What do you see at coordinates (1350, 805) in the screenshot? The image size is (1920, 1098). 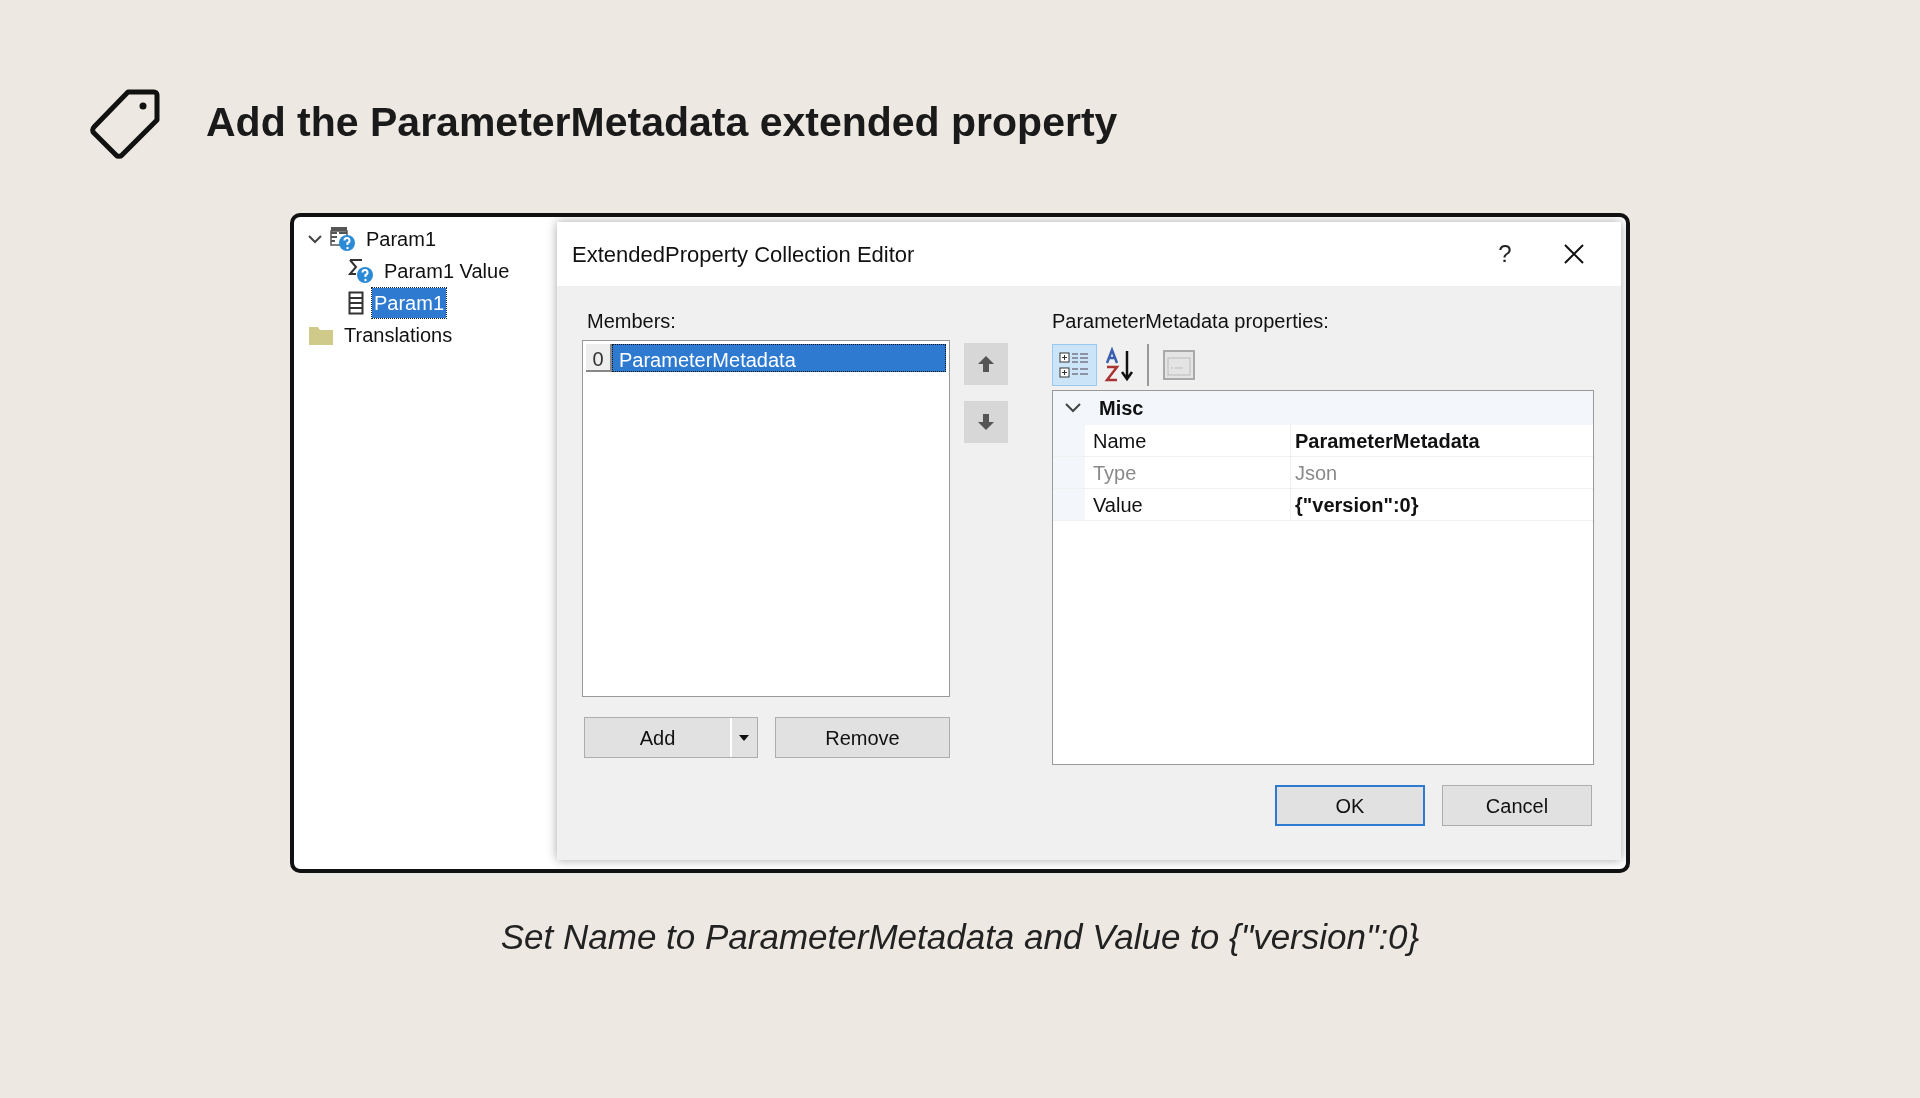 I see `dialog-button: OK` at bounding box center [1350, 805].